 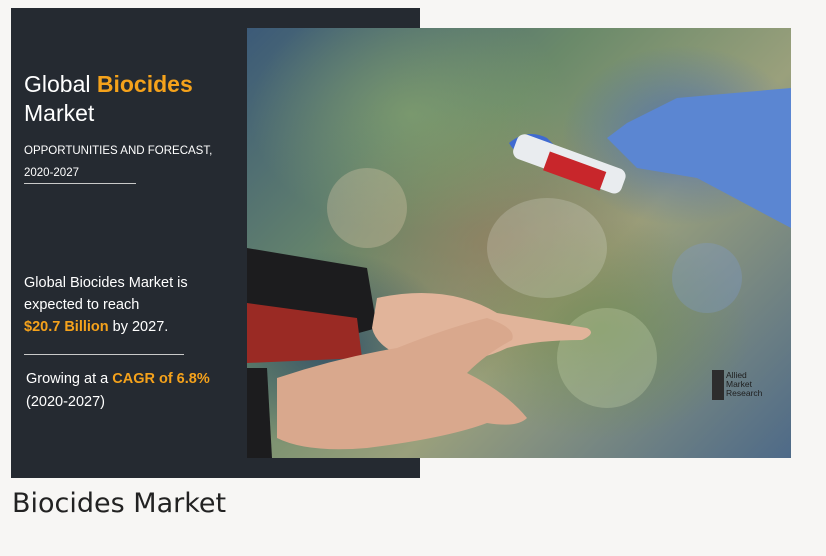 What do you see at coordinates (718, 385) in the screenshot?
I see `allied-market-research-logo-icon` at bounding box center [718, 385].